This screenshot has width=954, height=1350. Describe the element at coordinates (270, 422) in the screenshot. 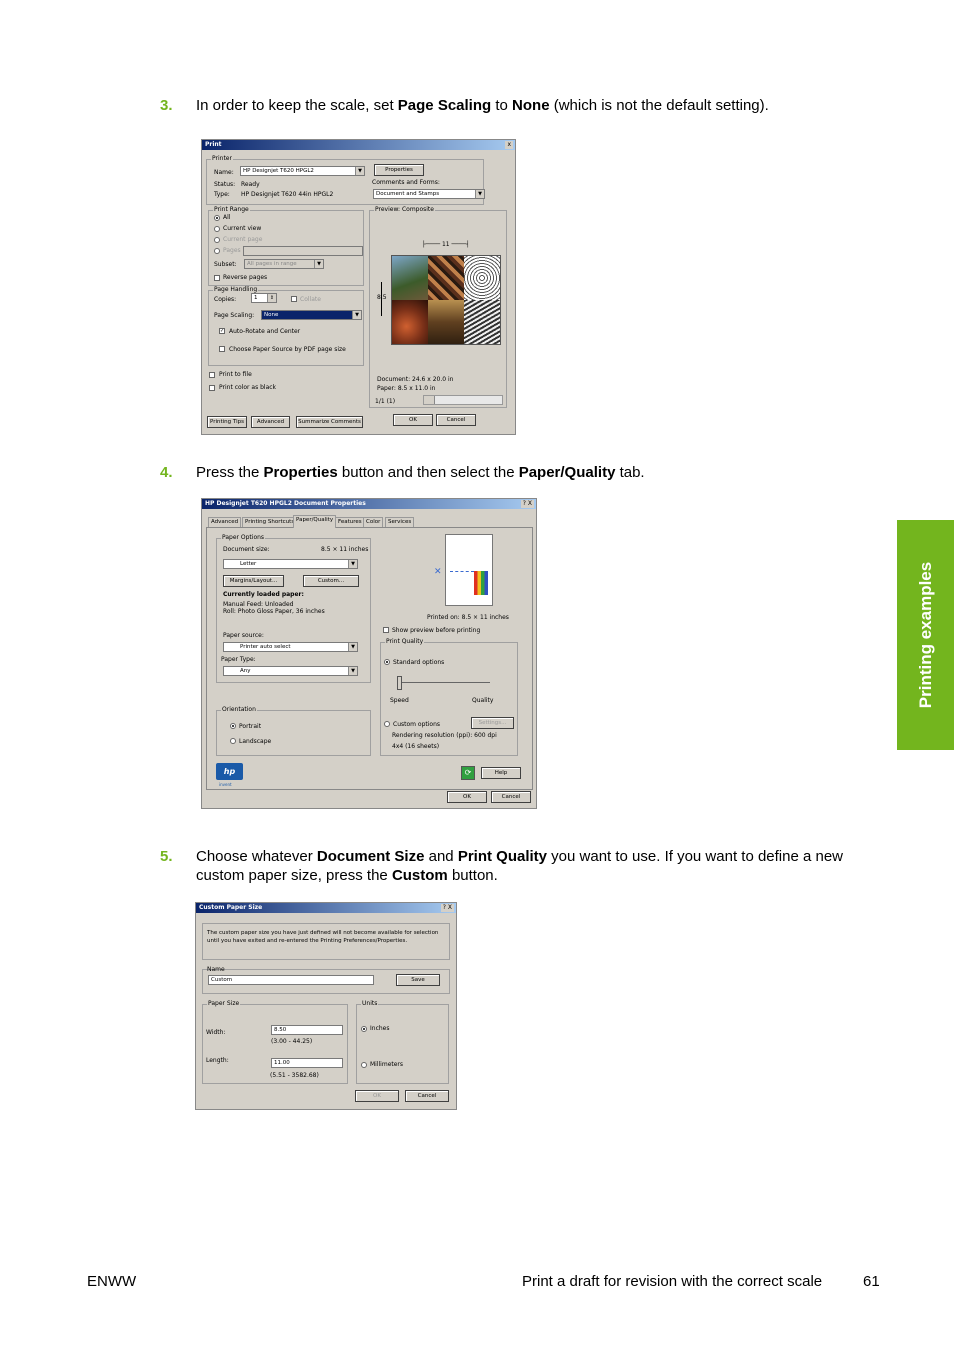

I see `advanced-button: Advanced` at that location.